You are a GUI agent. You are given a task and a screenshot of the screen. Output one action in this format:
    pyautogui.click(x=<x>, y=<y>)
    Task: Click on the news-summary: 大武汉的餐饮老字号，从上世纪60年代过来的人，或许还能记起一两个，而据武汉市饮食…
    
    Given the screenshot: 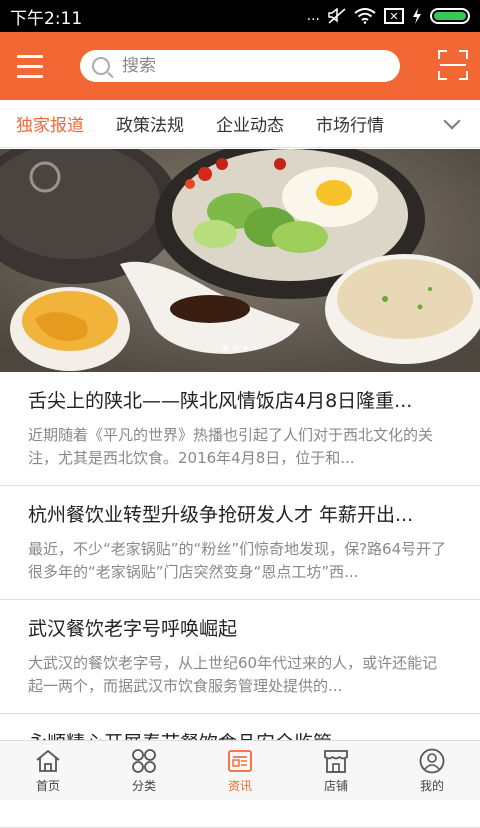 What is the action you would take?
    pyautogui.click(x=240, y=675)
    